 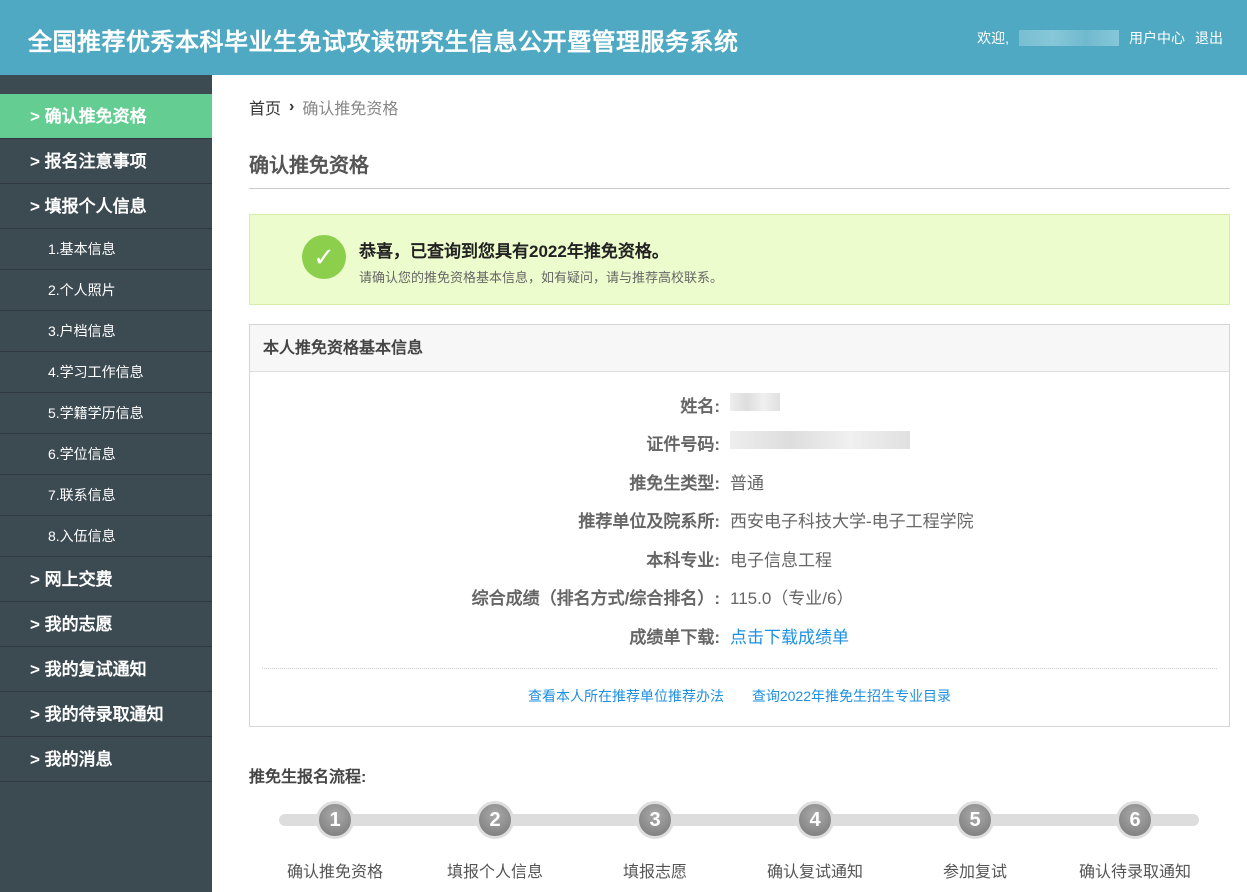 I want to click on flow-title: 推免生报名流程:, so click(x=308, y=777).